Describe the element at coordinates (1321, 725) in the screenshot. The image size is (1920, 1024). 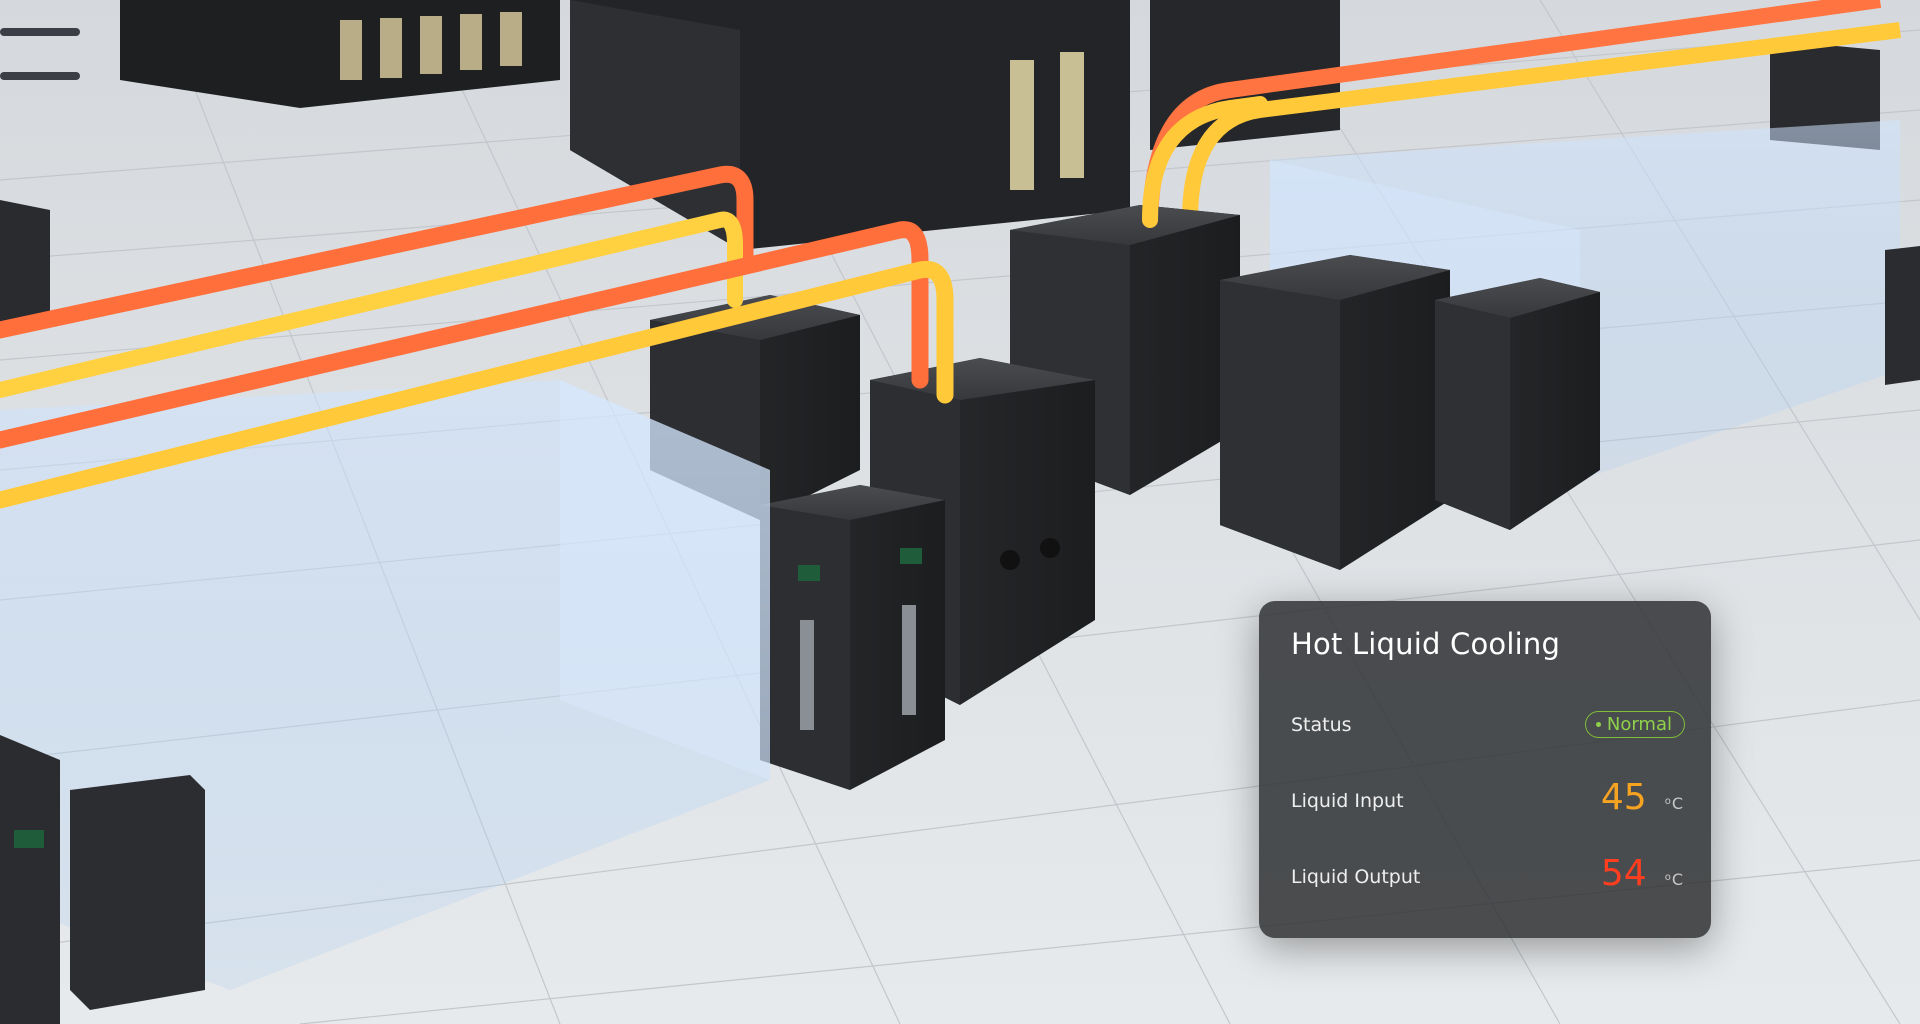
I see `status-label: Status` at that location.